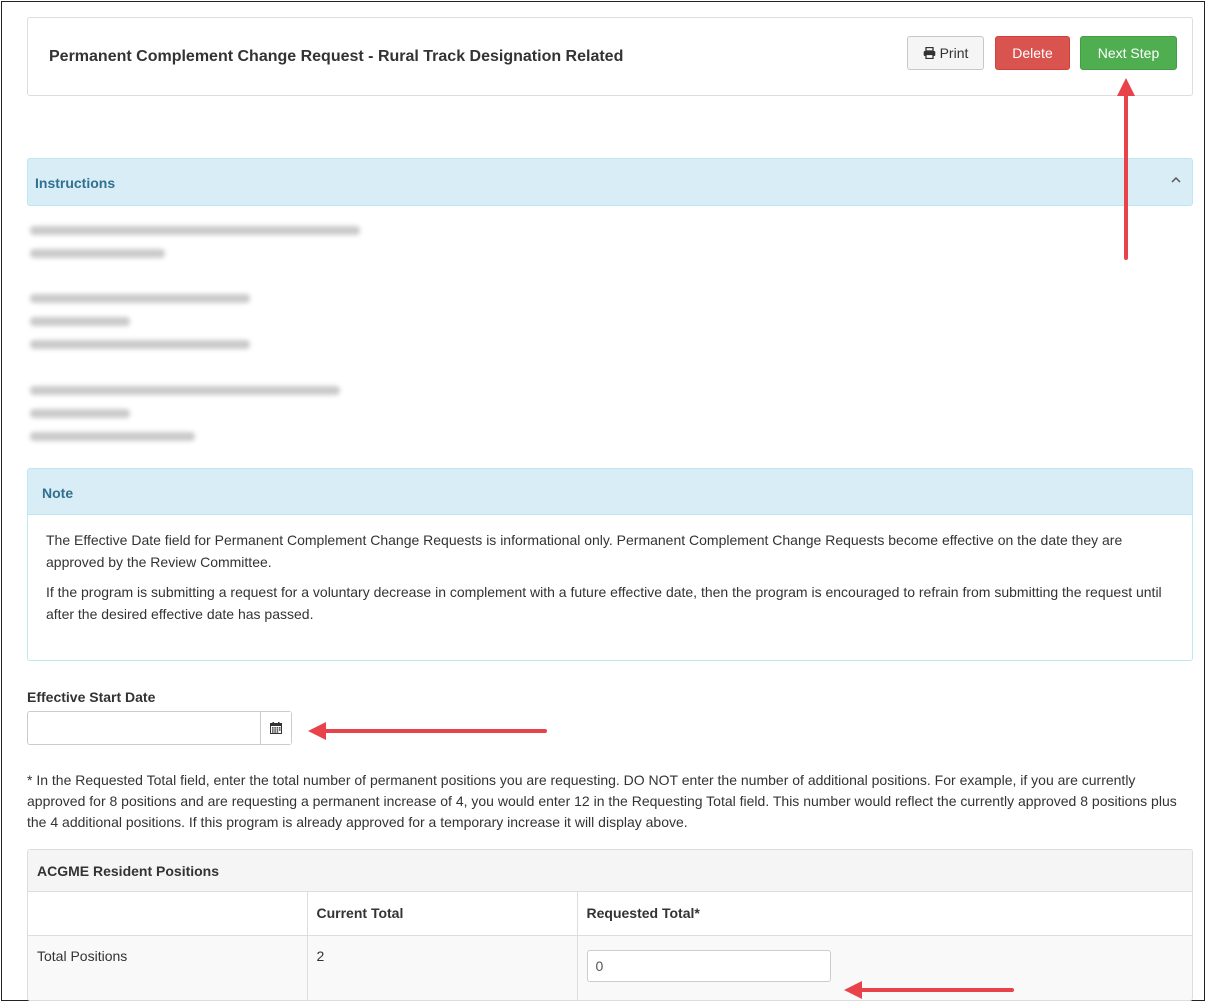 Image resolution: width=1208 pixels, height=1004 pixels. I want to click on blurred-contact-requested-by, so click(195, 249).